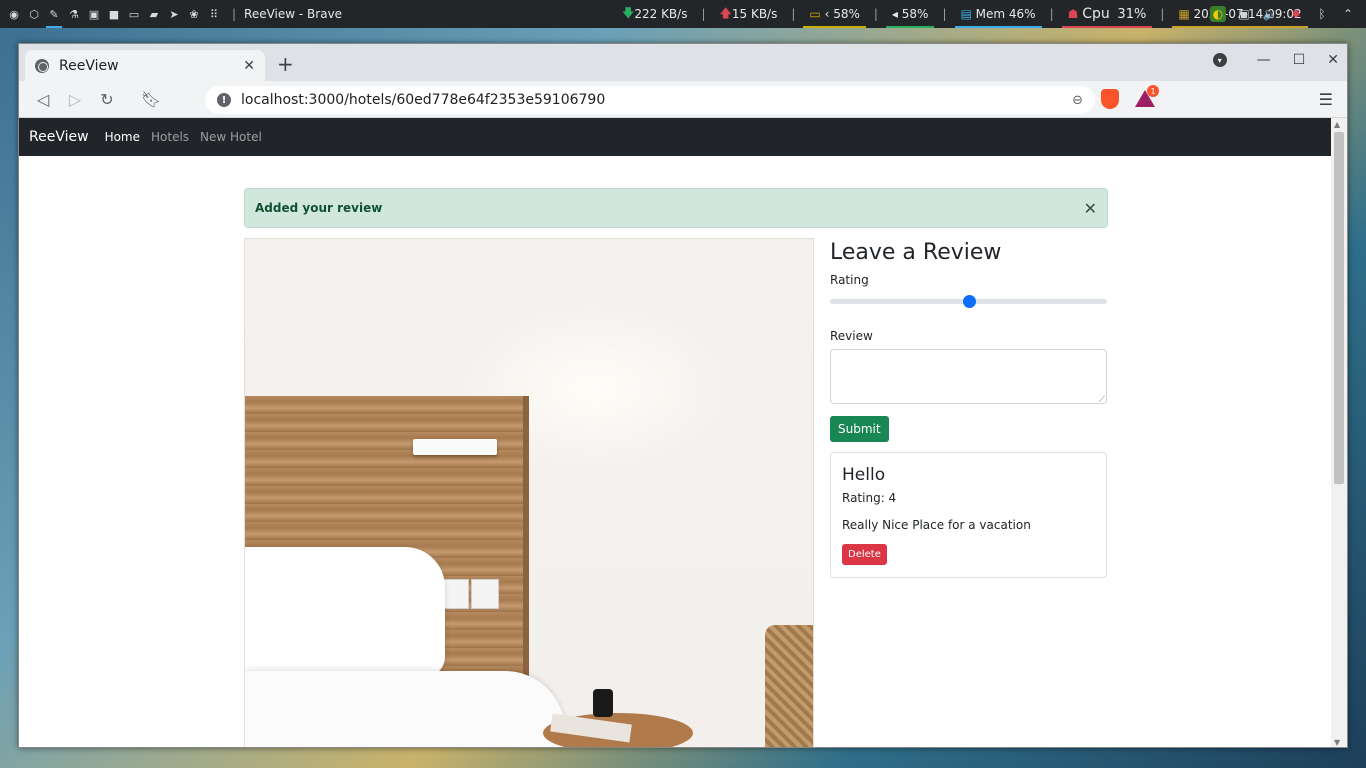 This screenshot has width=1366, height=768. What do you see at coordinates (249, 66) in the screenshot?
I see `close-tab-icon: ✕` at bounding box center [249, 66].